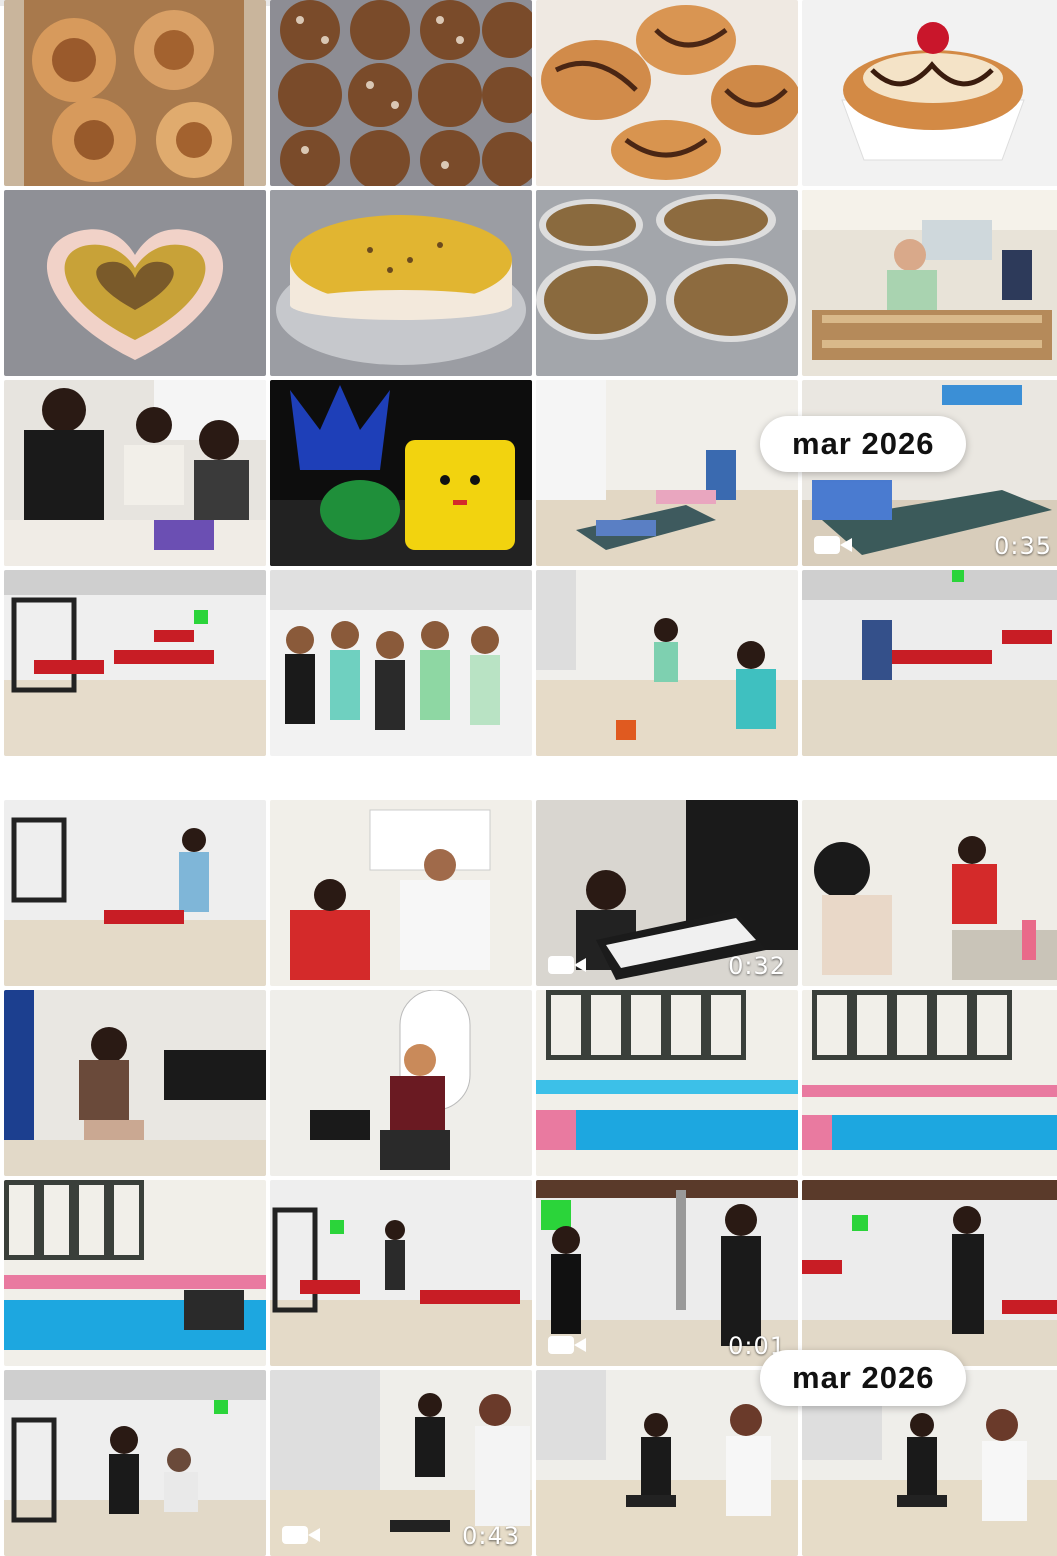 This screenshot has width=1057, height=1556. I want to click on video-tile: 0:43, so click(401, 1463).